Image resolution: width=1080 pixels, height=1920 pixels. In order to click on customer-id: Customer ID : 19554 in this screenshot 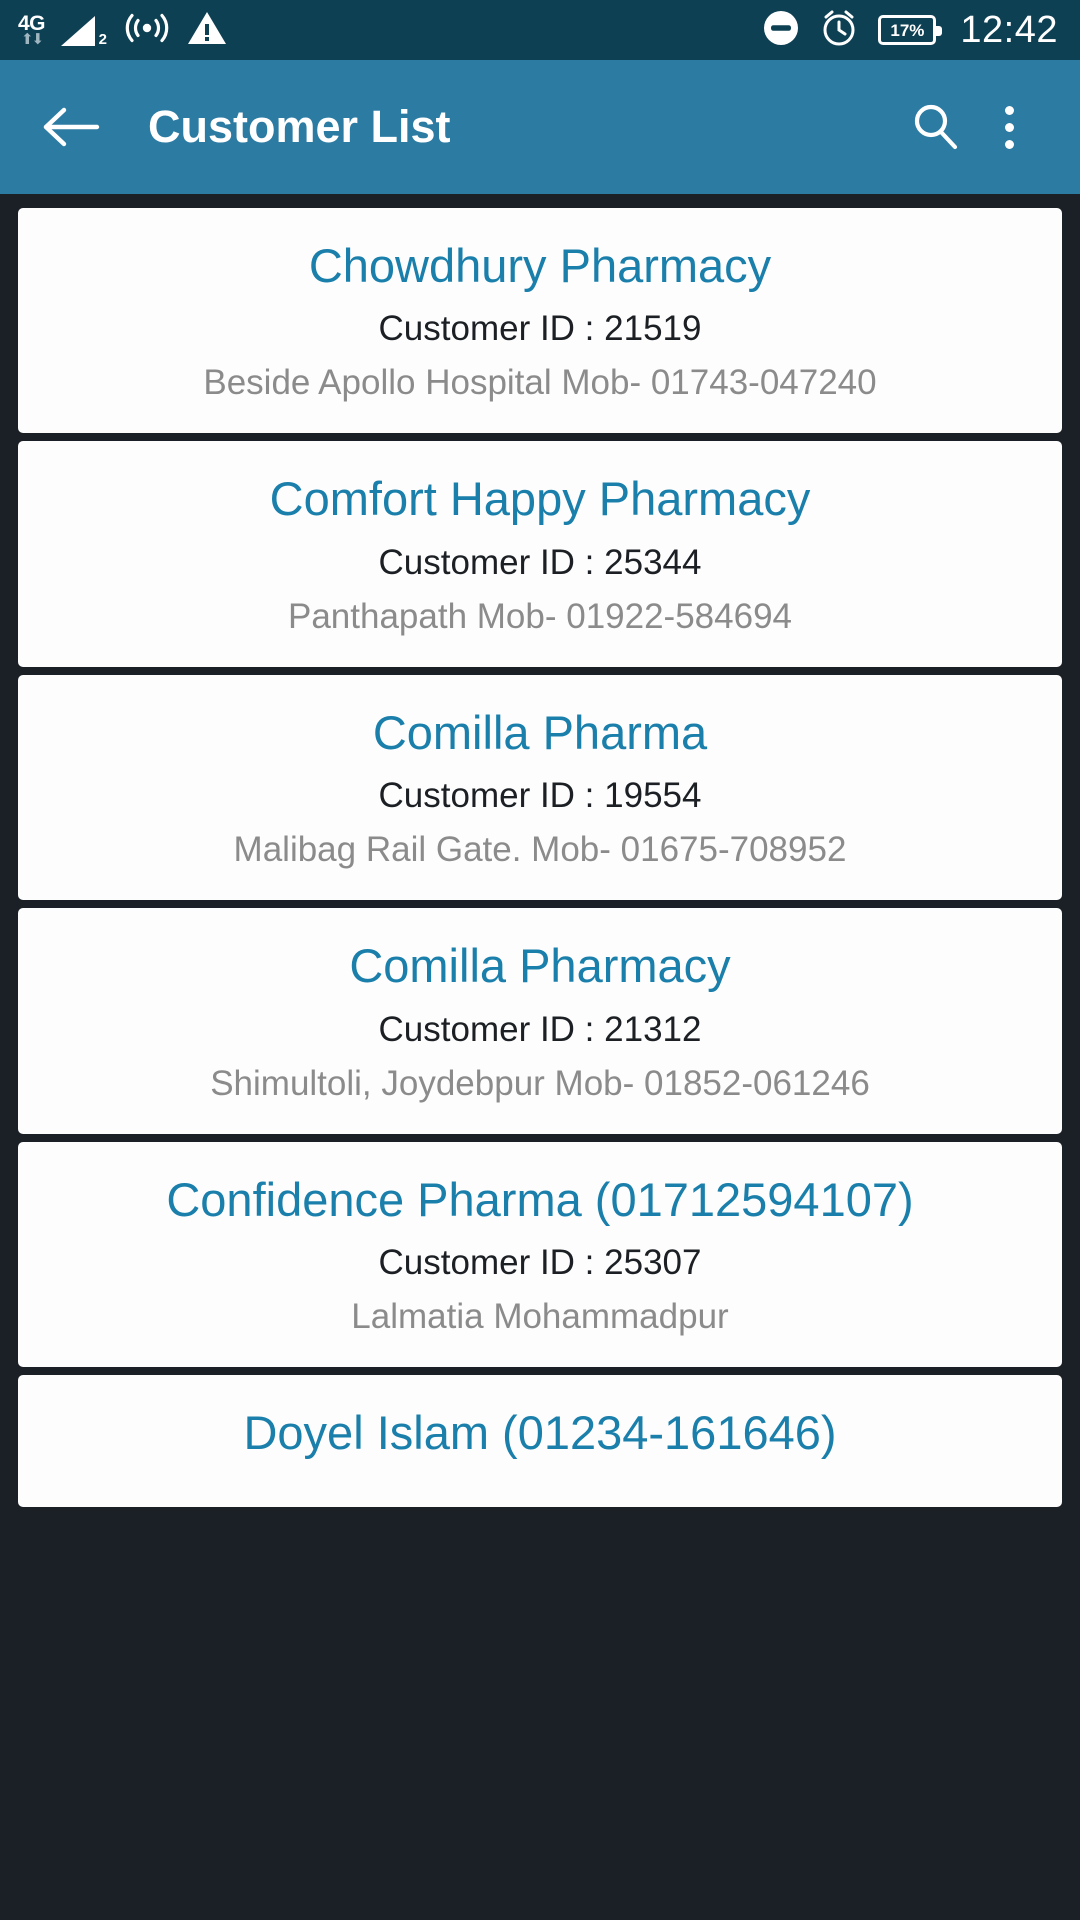, I will do `click(540, 796)`.